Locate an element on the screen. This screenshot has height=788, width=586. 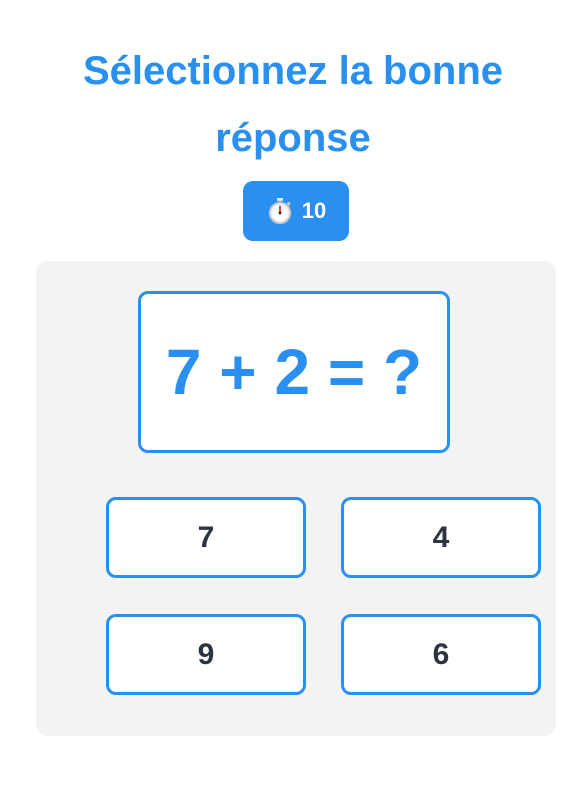
question-card: 7 + 2 = ? is located at coordinates (294, 372).